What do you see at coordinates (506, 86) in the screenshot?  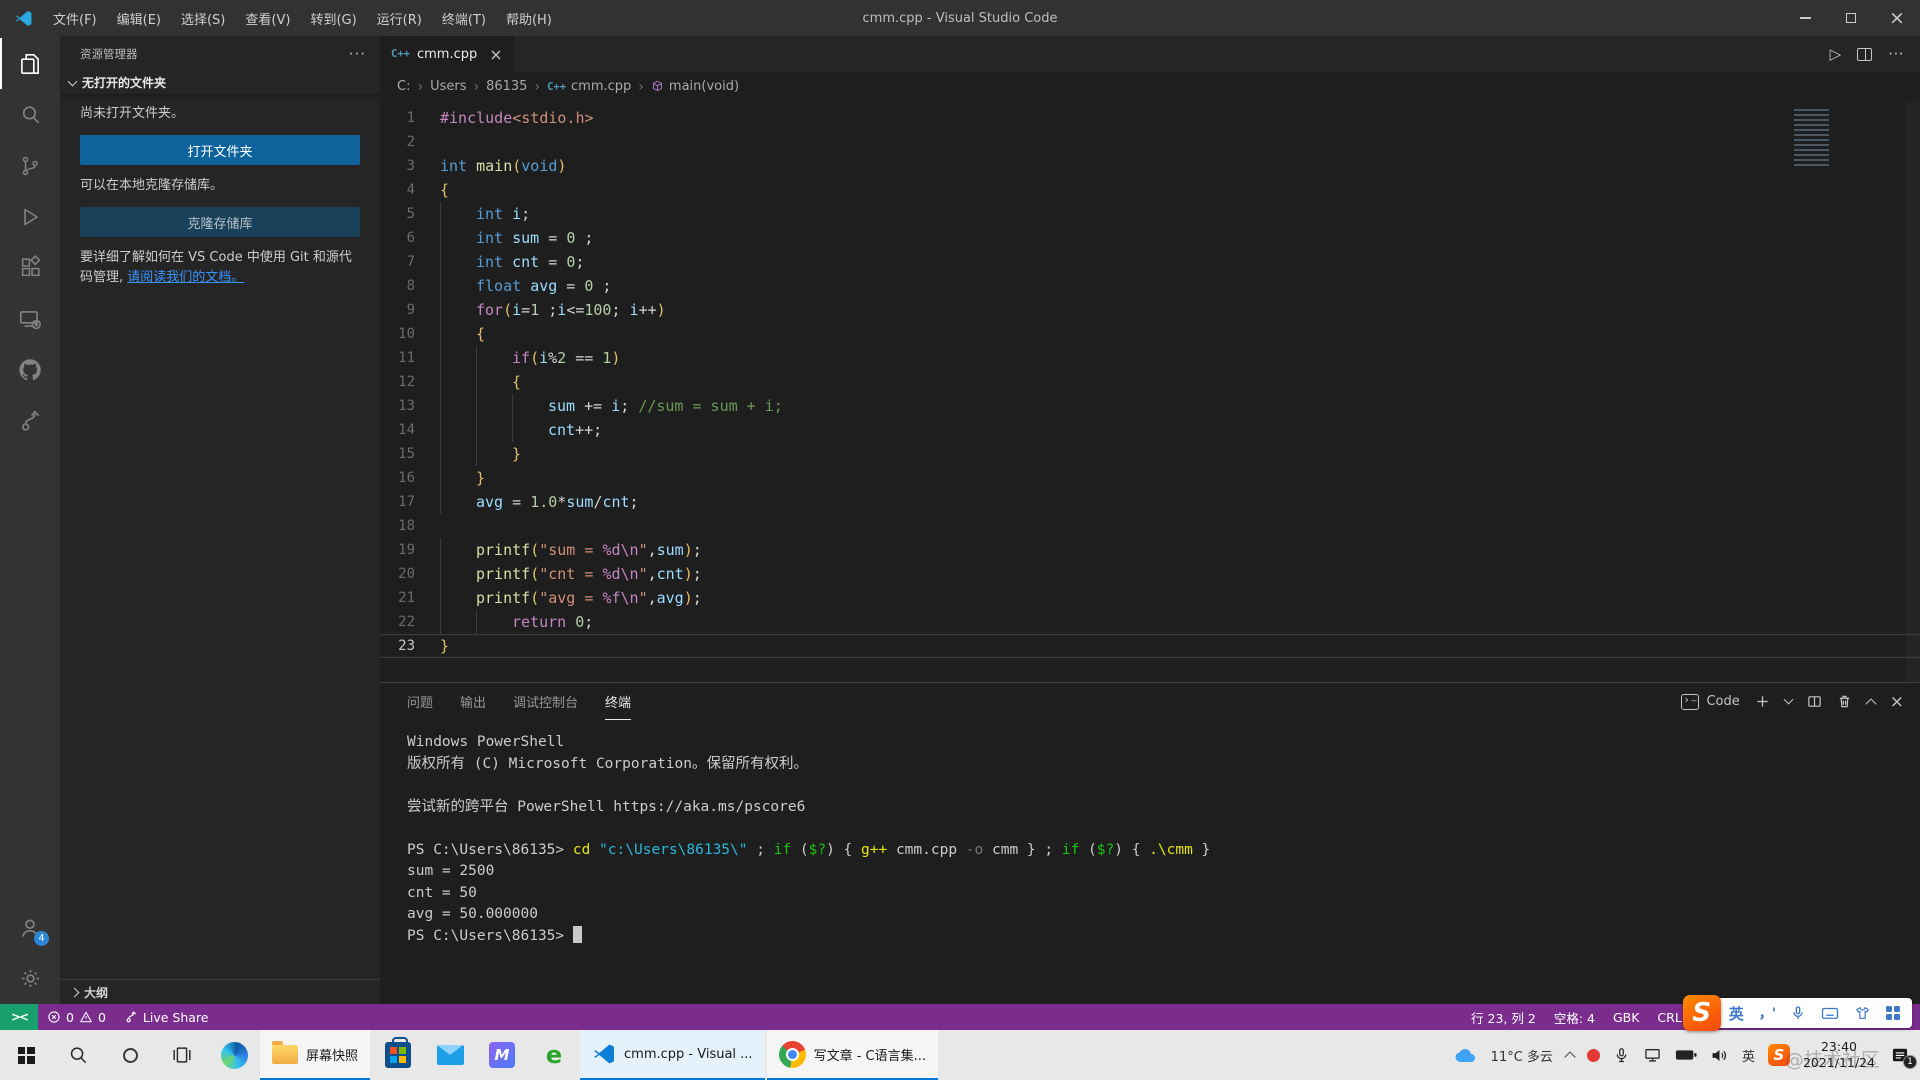 I see `breadcrumb-86135: 86135` at bounding box center [506, 86].